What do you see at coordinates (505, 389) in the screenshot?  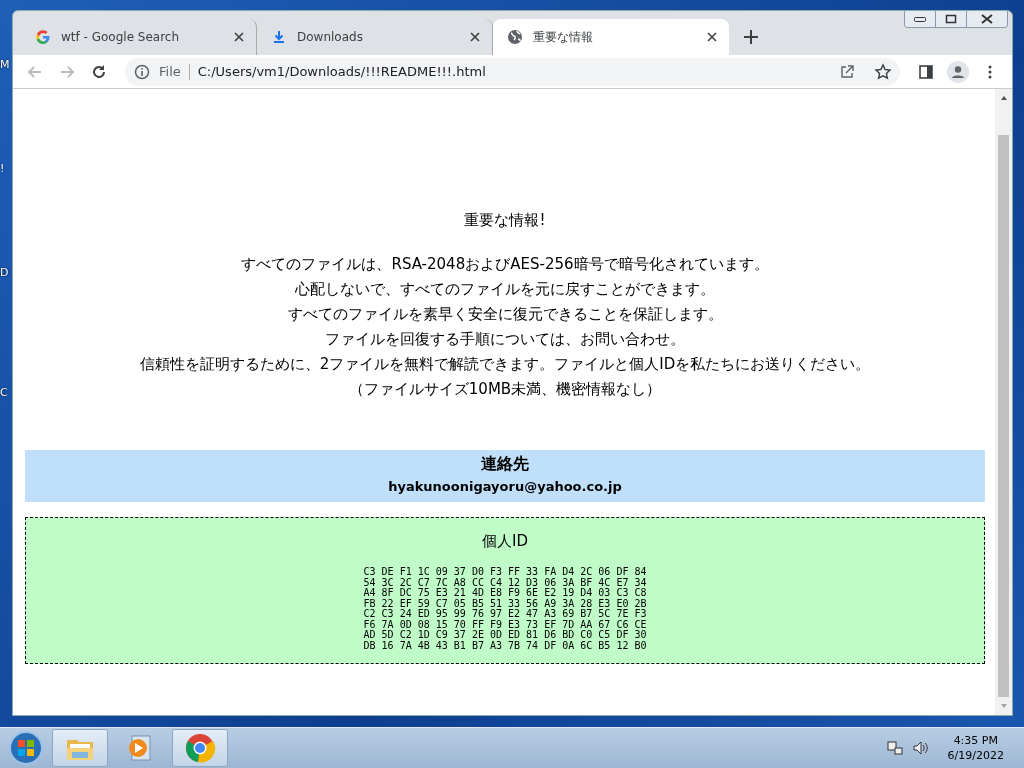 I see `message-line: （ファイルサイズ10MB未満、機密情報なし）` at bounding box center [505, 389].